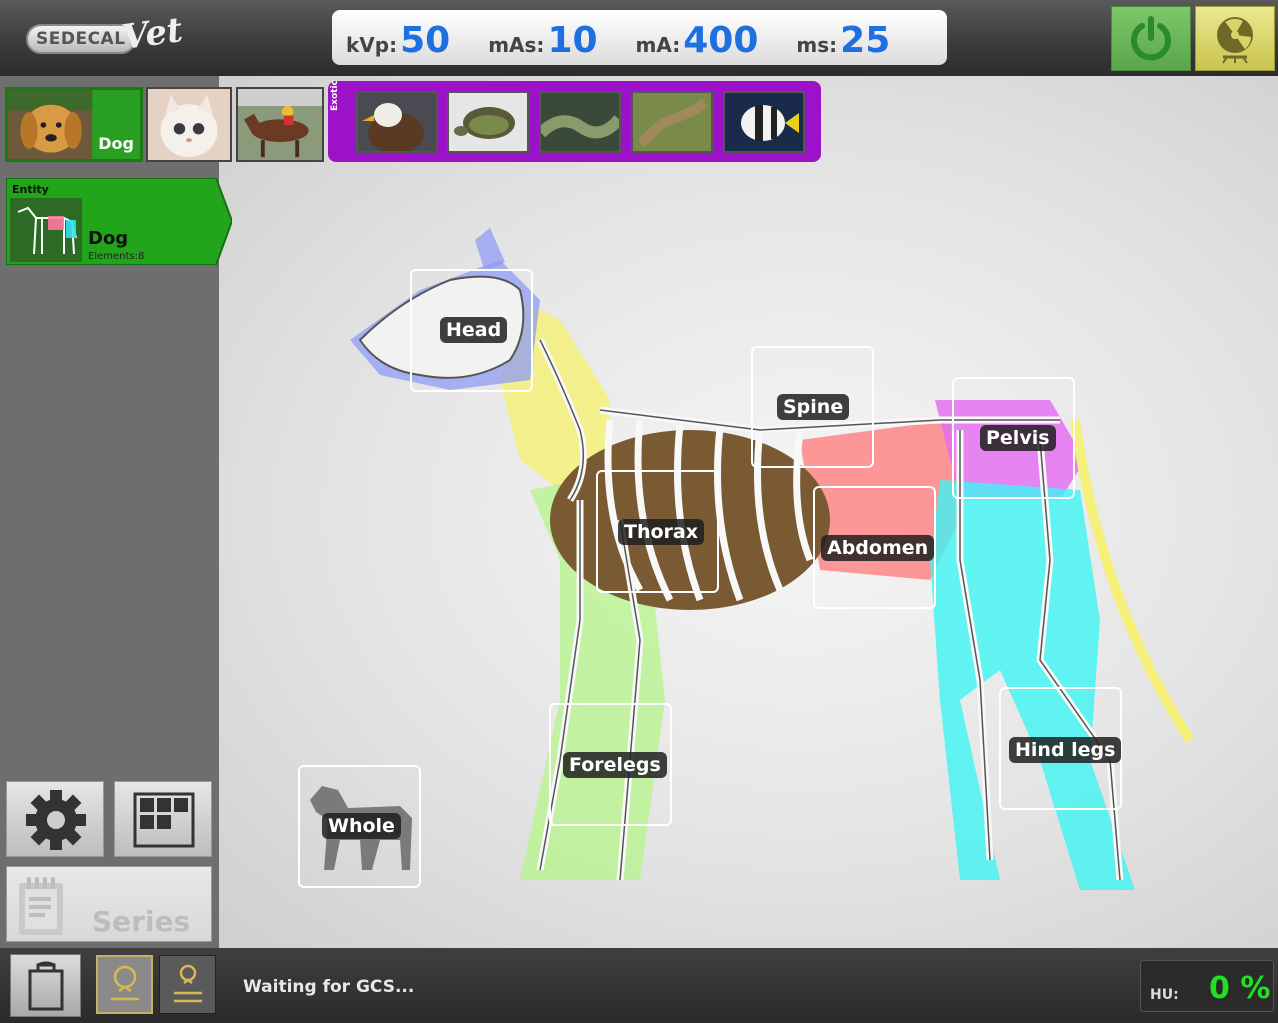 Image resolution: width=1278 pixels, height=1023 pixels. What do you see at coordinates (1207, 986) in the screenshot?
I see `hu-indicator: HU: 0 %` at bounding box center [1207, 986].